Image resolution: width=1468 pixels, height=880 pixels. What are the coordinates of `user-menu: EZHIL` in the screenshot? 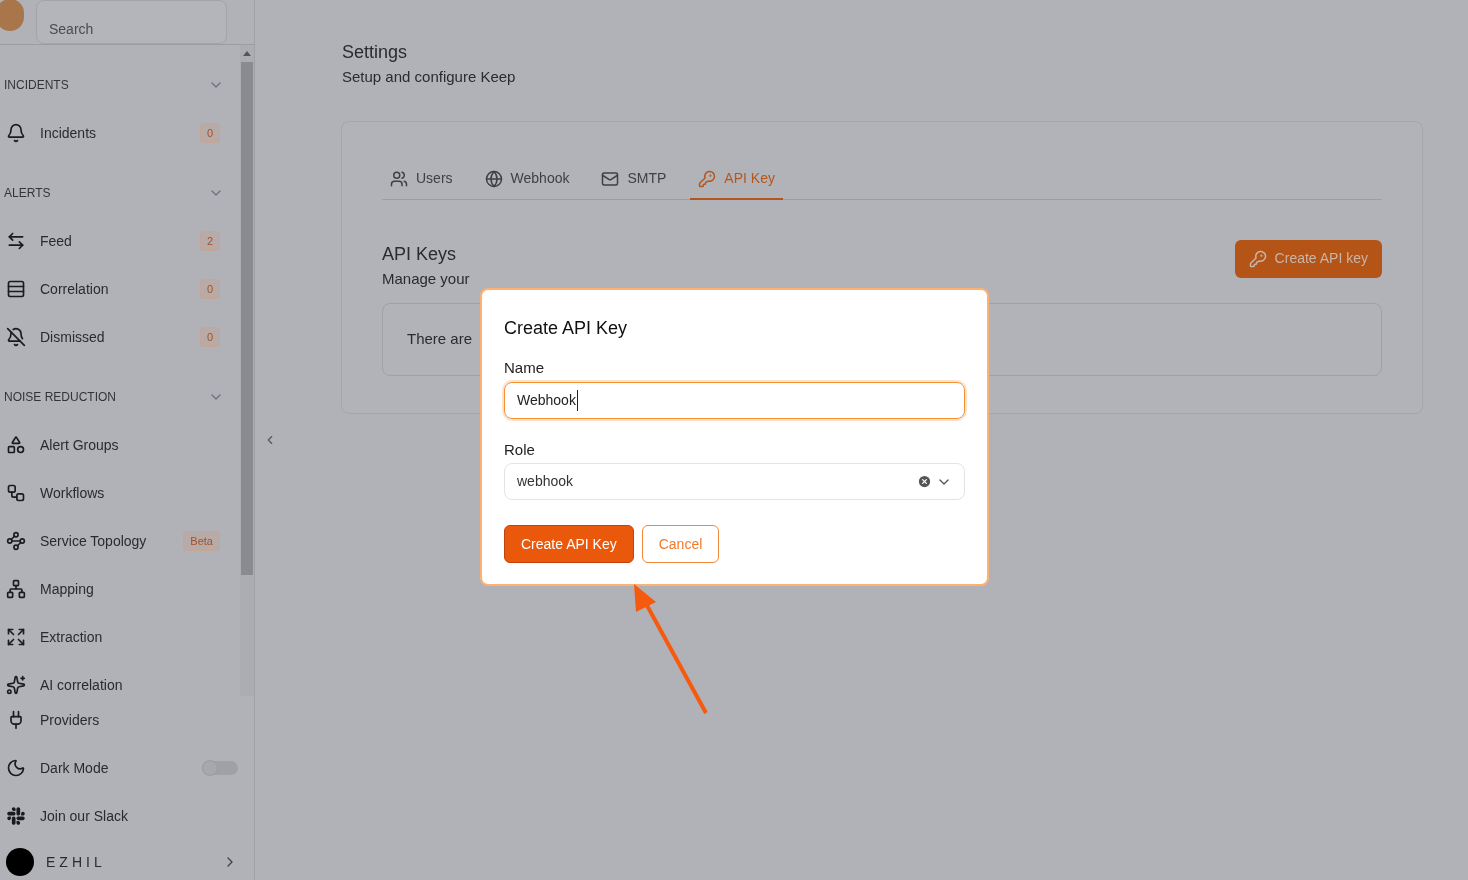 It's located at (127, 860).